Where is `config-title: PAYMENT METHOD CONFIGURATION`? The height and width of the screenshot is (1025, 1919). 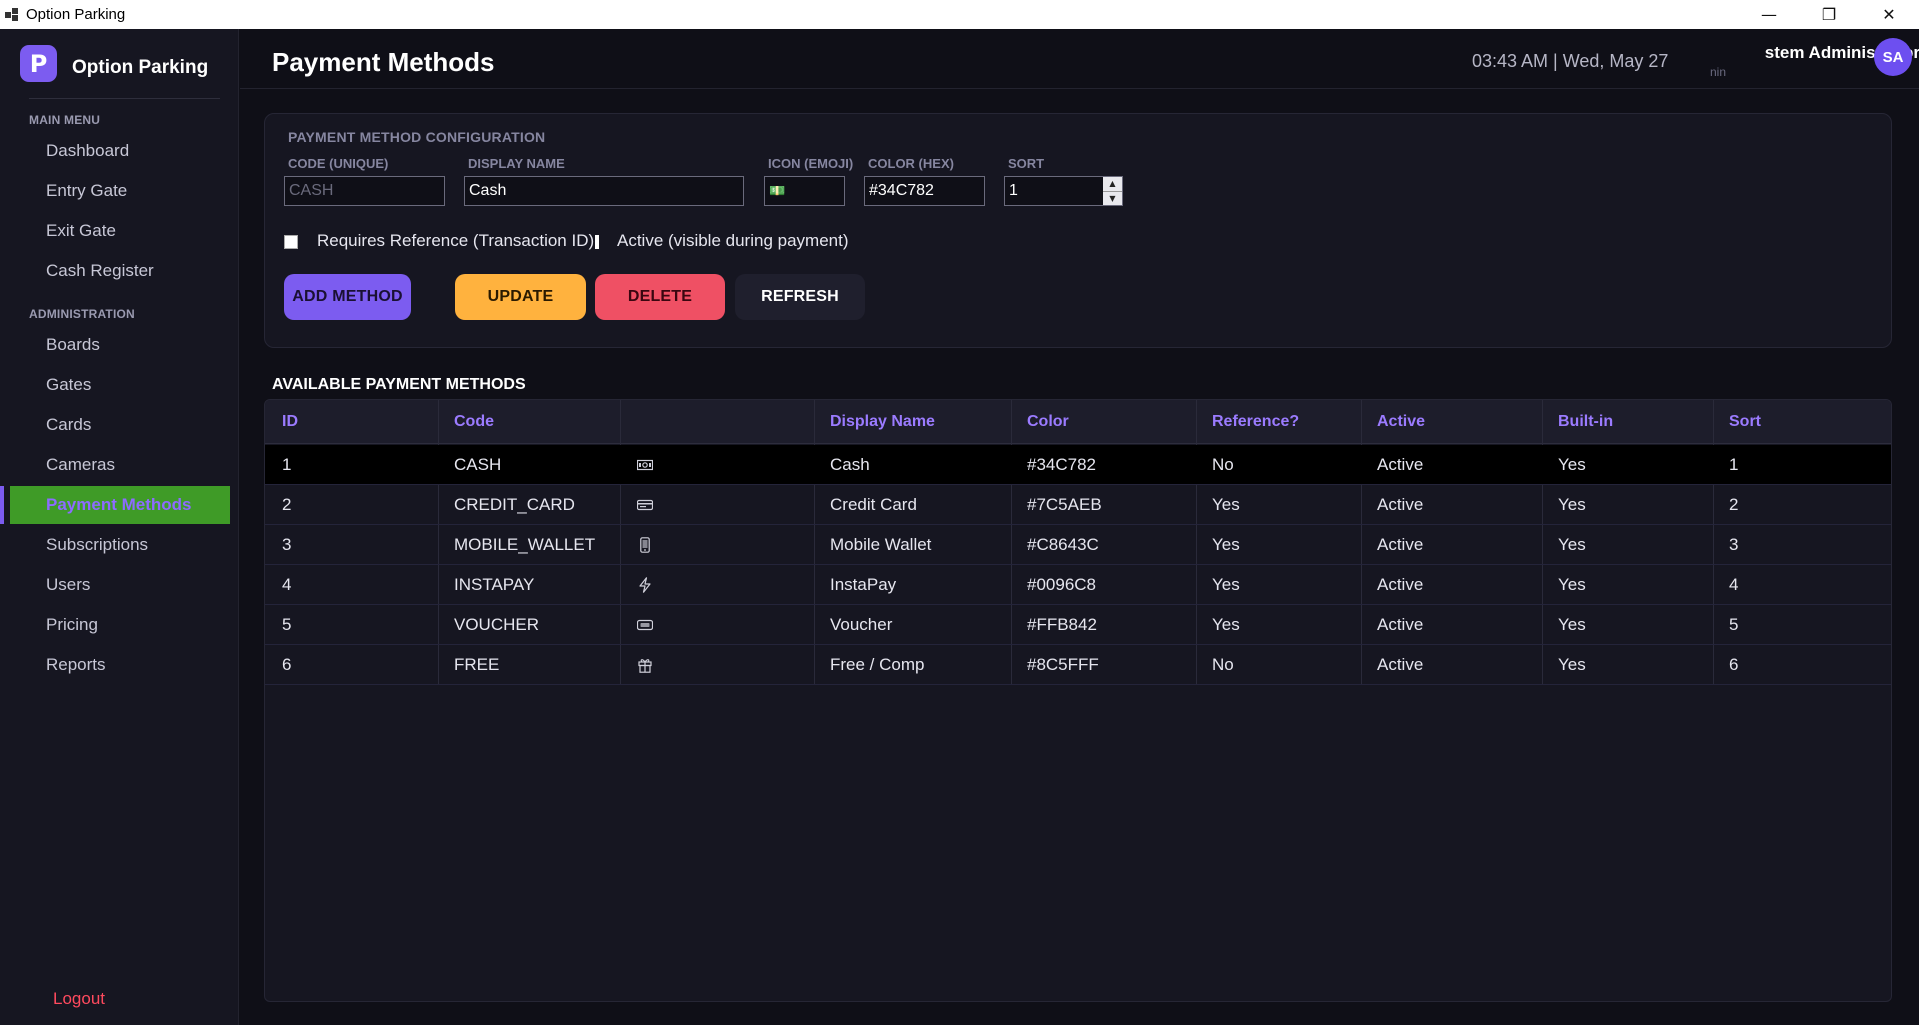 config-title: PAYMENT METHOD CONFIGURATION is located at coordinates (417, 137).